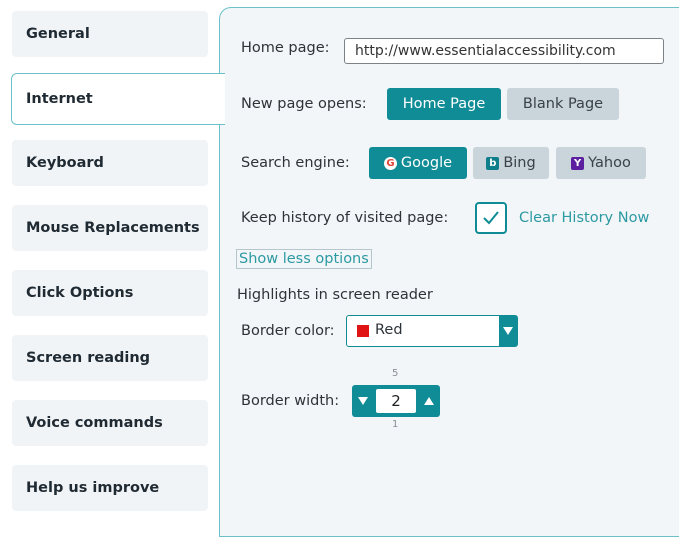 This screenshot has width=679, height=537. What do you see at coordinates (363, 331) in the screenshot?
I see `color-swatch` at bounding box center [363, 331].